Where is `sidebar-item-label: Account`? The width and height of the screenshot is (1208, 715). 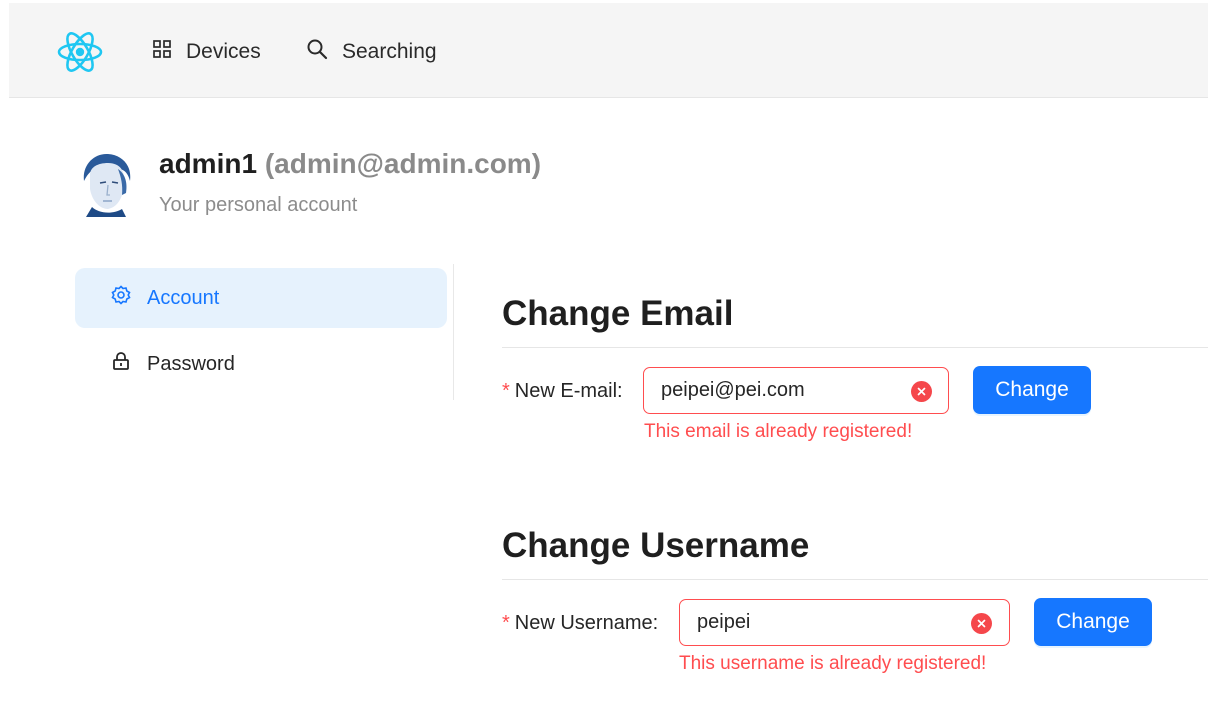
sidebar-item-label: Account is located at coordinates (183, 297).